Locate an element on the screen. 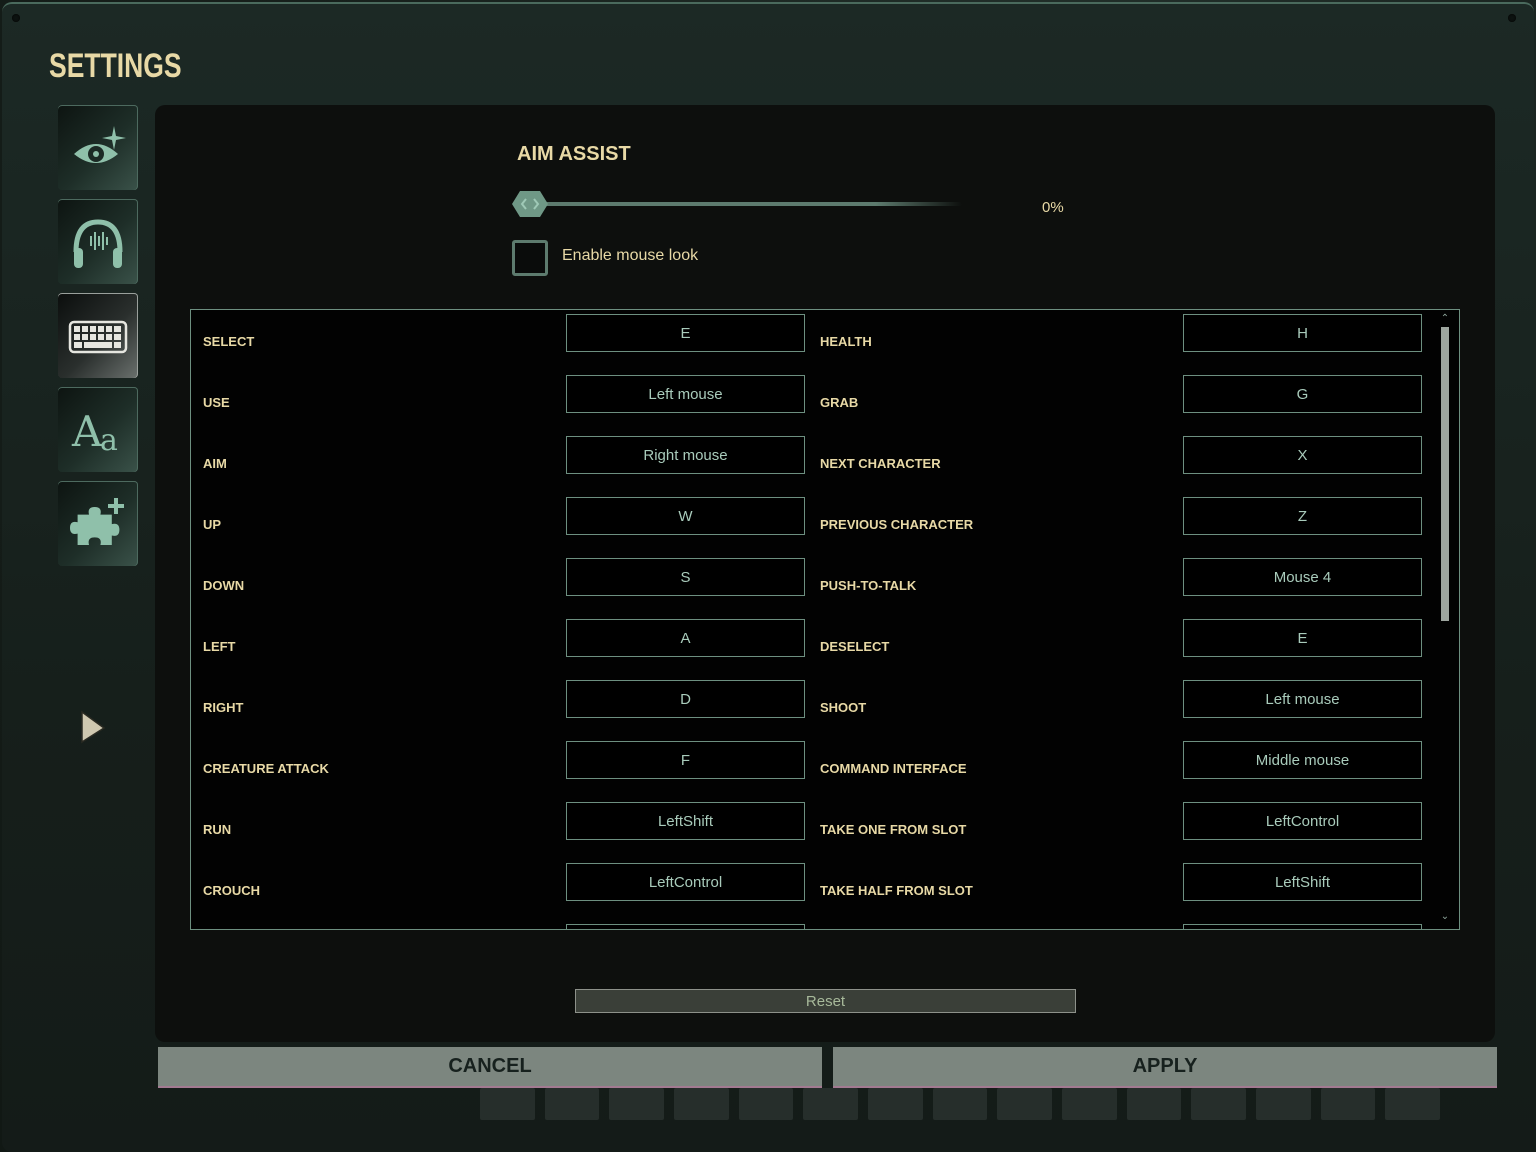 This screenshot has height=1152, width=1536. binding-key-button: W is located at coordinates (685, 516).